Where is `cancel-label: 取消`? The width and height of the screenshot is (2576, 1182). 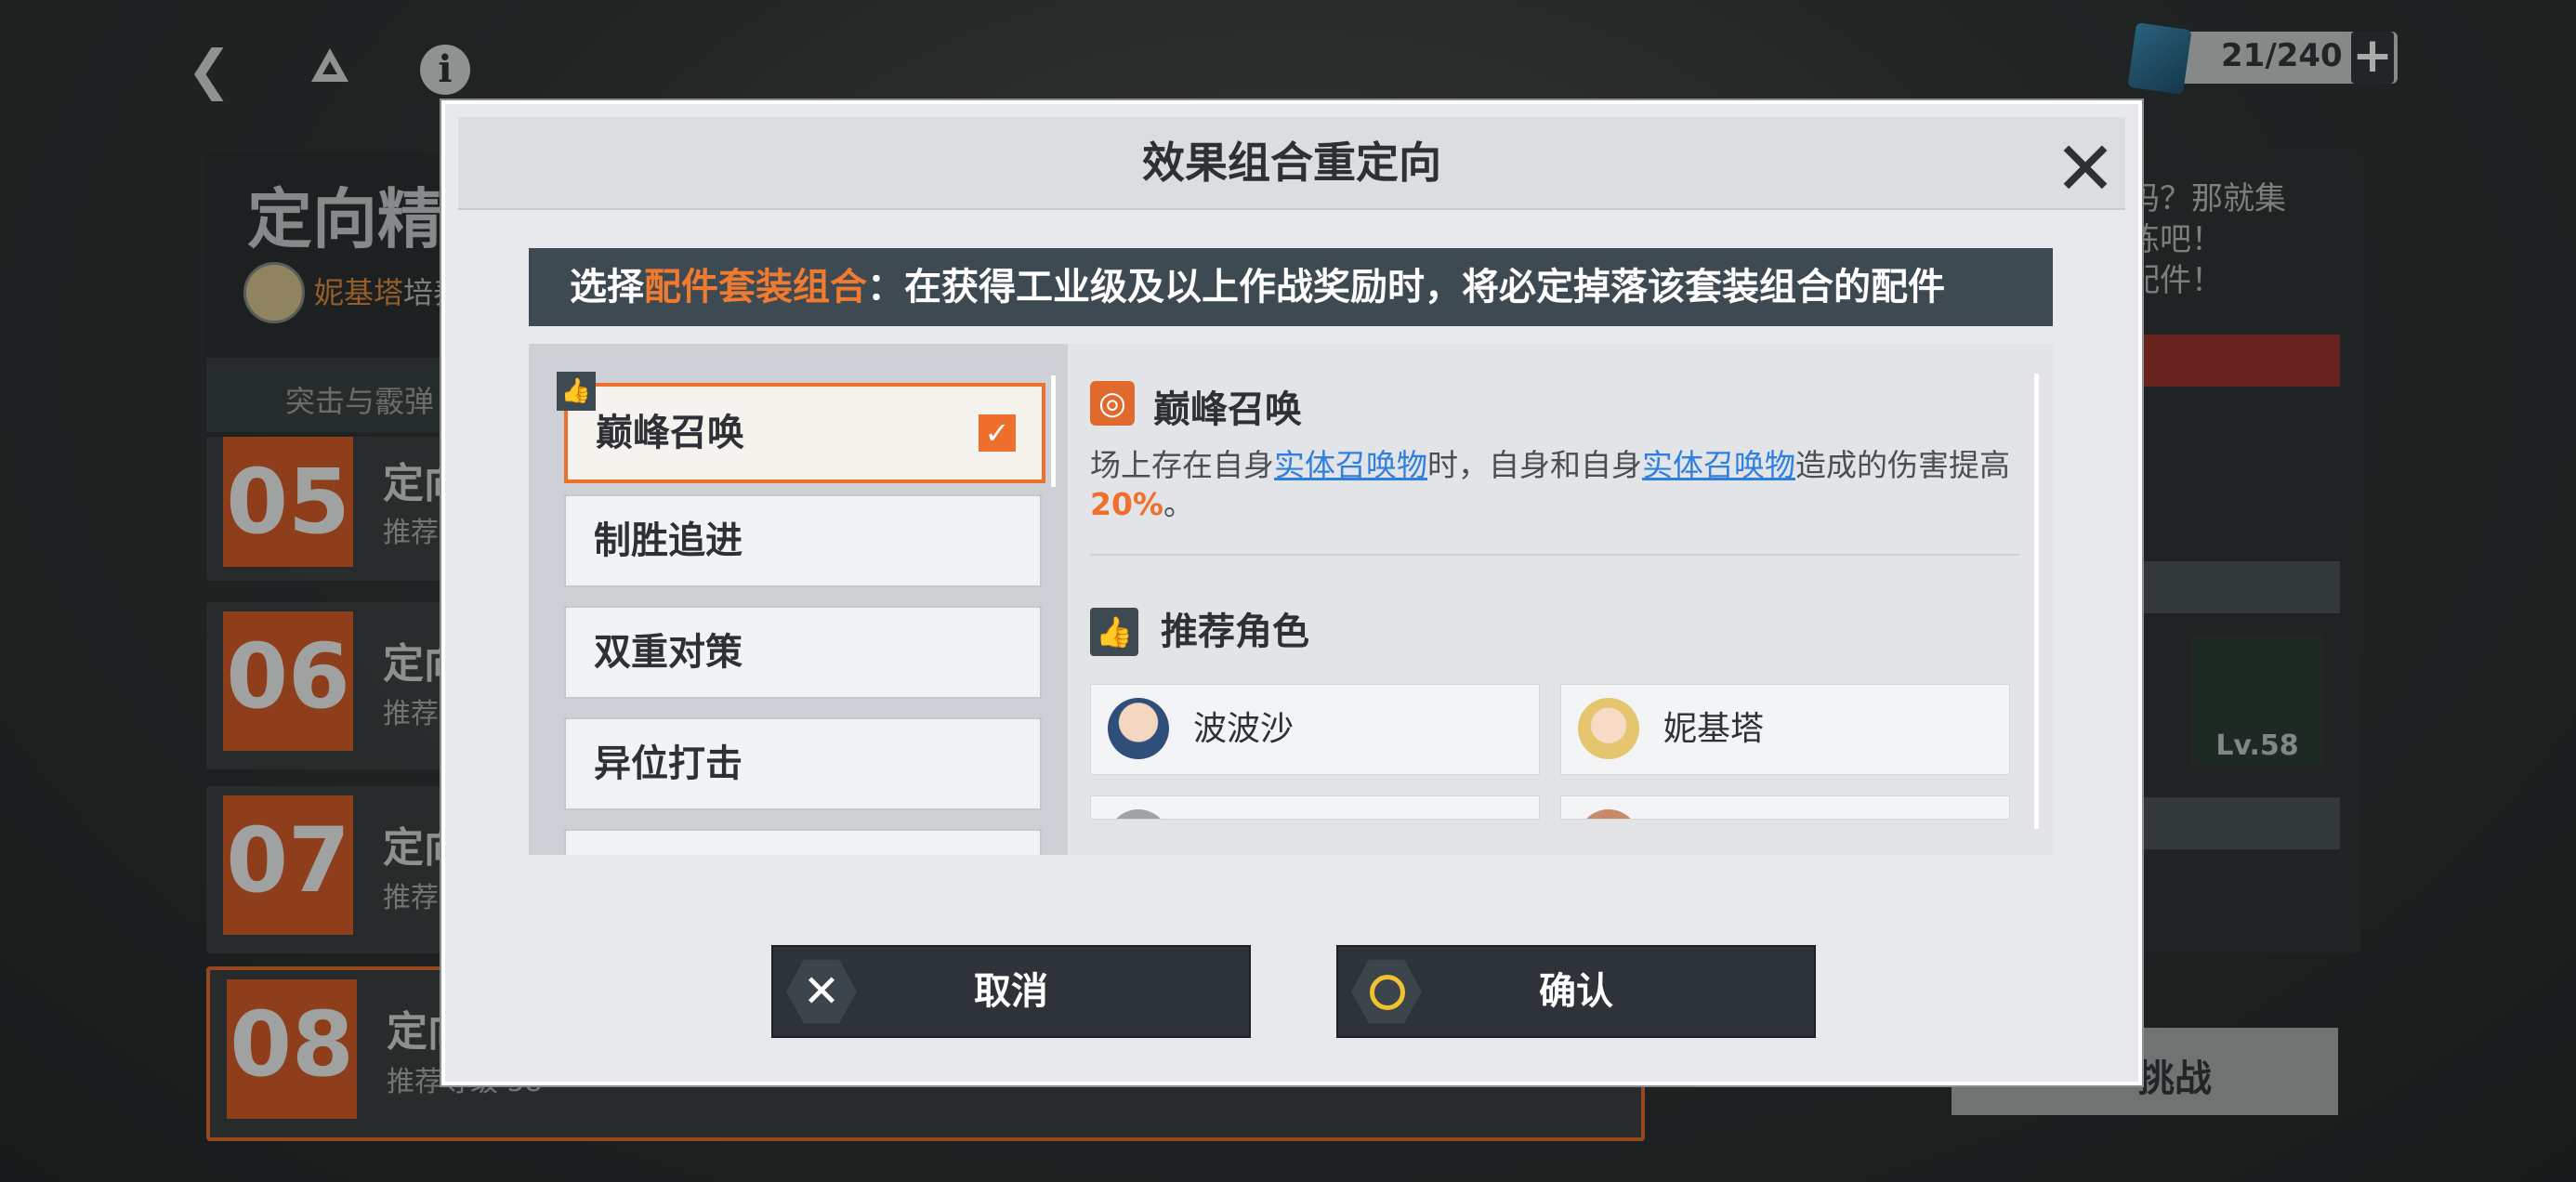 cancel-label: 取消 is located at coordinates (1011, 991).